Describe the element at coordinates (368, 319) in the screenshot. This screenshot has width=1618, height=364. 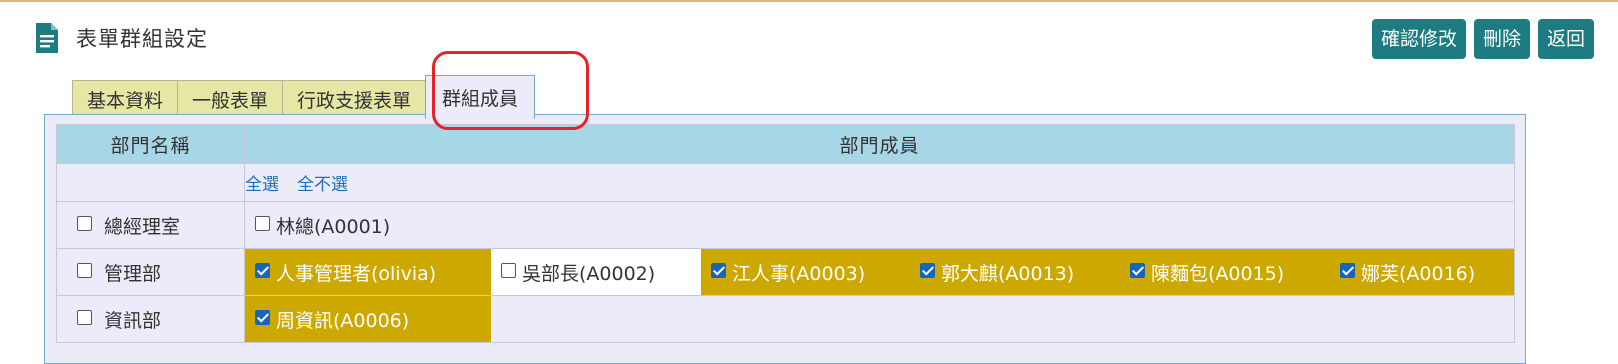
I see `member-item: 周資訊(A0006)` at that location.